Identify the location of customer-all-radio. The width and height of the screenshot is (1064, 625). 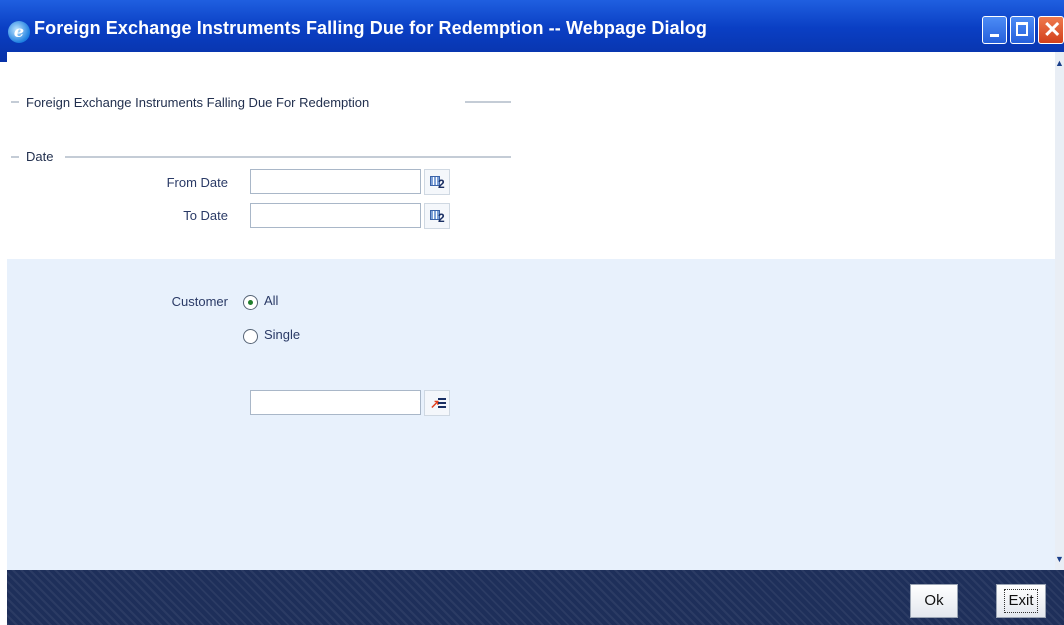
(250, 302).